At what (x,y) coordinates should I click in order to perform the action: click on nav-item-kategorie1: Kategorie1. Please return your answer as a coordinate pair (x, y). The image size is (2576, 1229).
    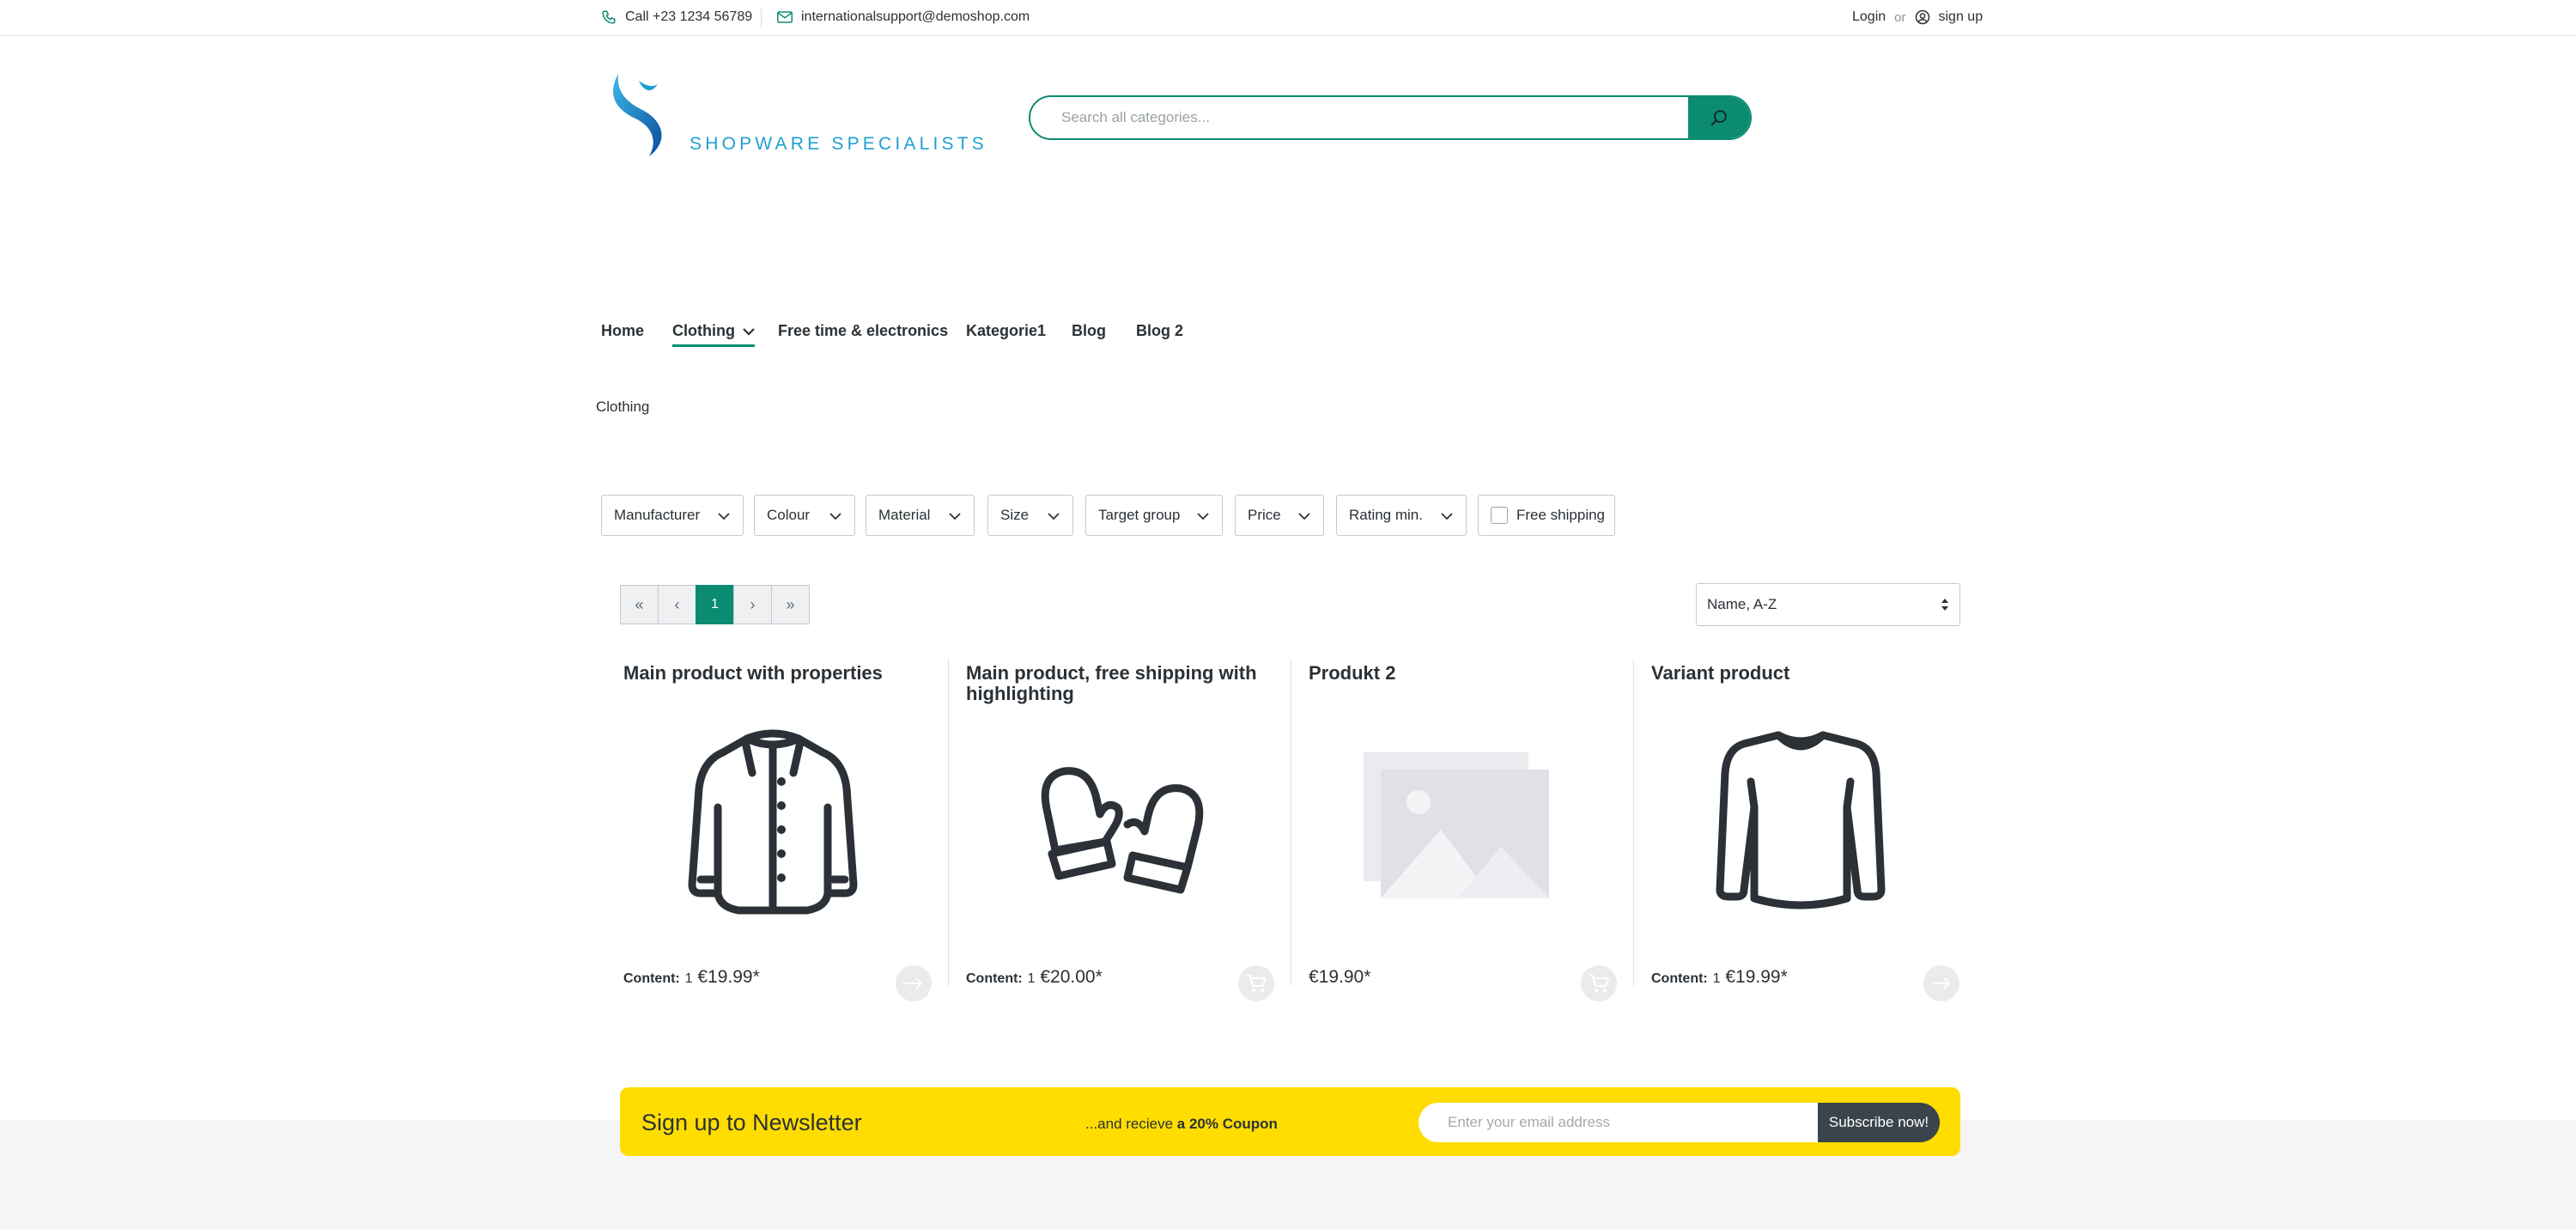
    Looking at the image, I should click on (1006, 331).